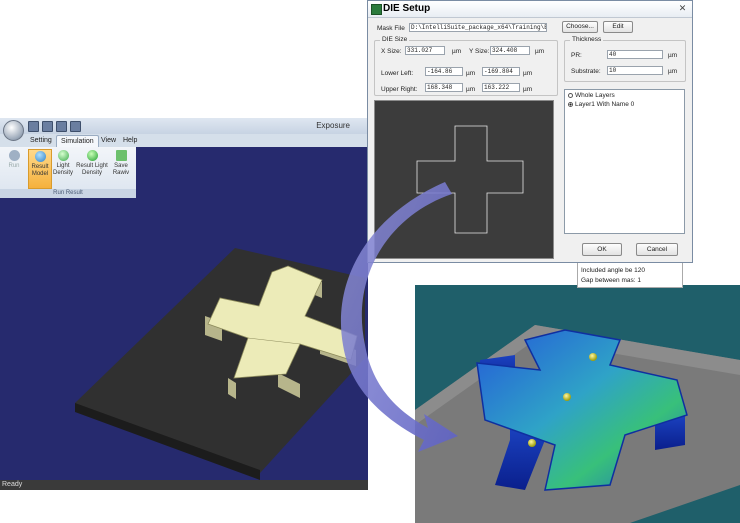 This screenshot has width=740, height=523. I want to click on result-model-button: Result Model, so click(40, 169).